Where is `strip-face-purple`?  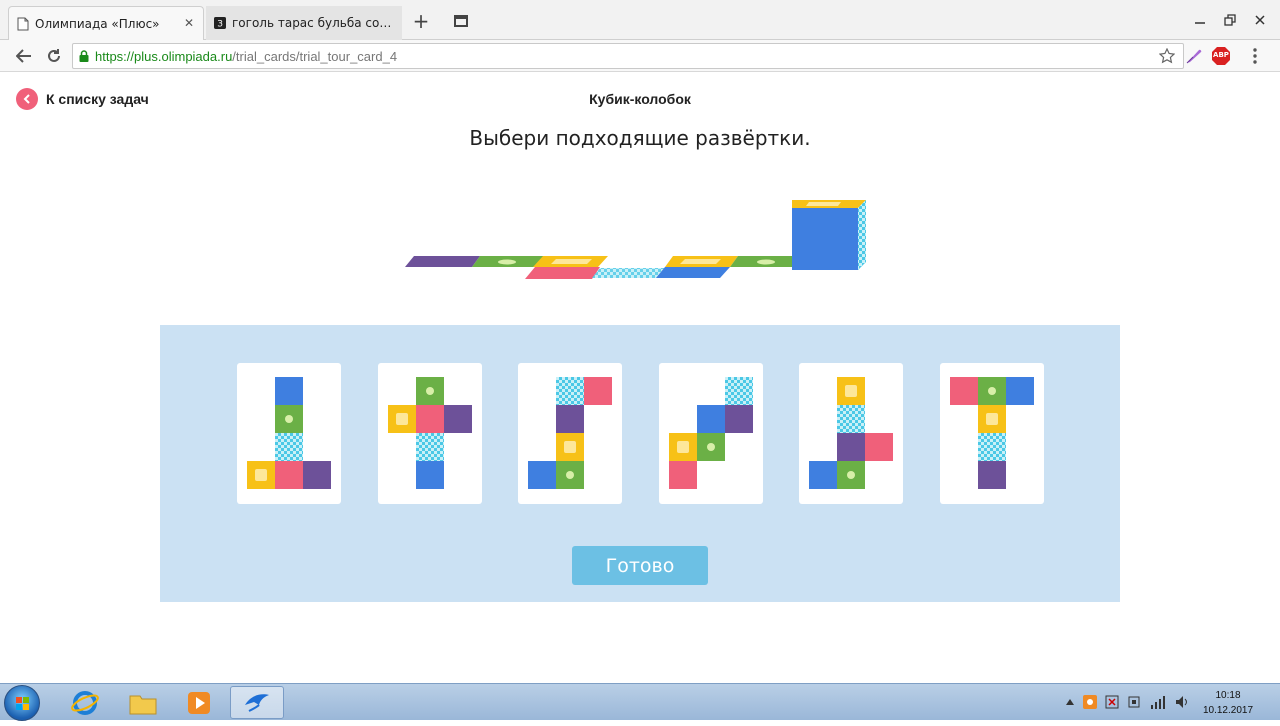
strip-face-purple is located at coordinates (442, 261).